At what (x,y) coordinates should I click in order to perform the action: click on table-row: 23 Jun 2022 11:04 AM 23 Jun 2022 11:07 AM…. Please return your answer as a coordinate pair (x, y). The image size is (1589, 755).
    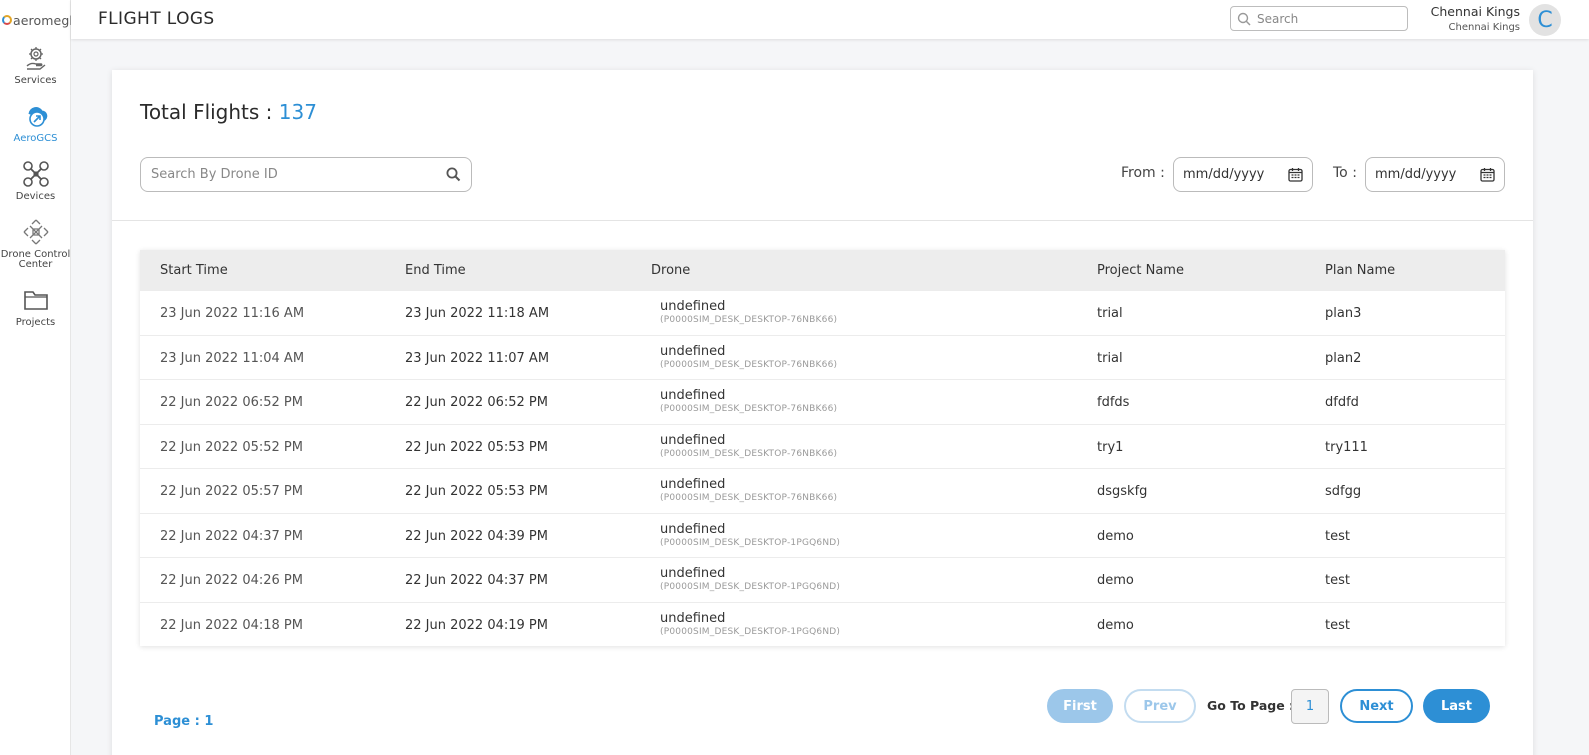
    Looking at the image, I should click on (822, 357).